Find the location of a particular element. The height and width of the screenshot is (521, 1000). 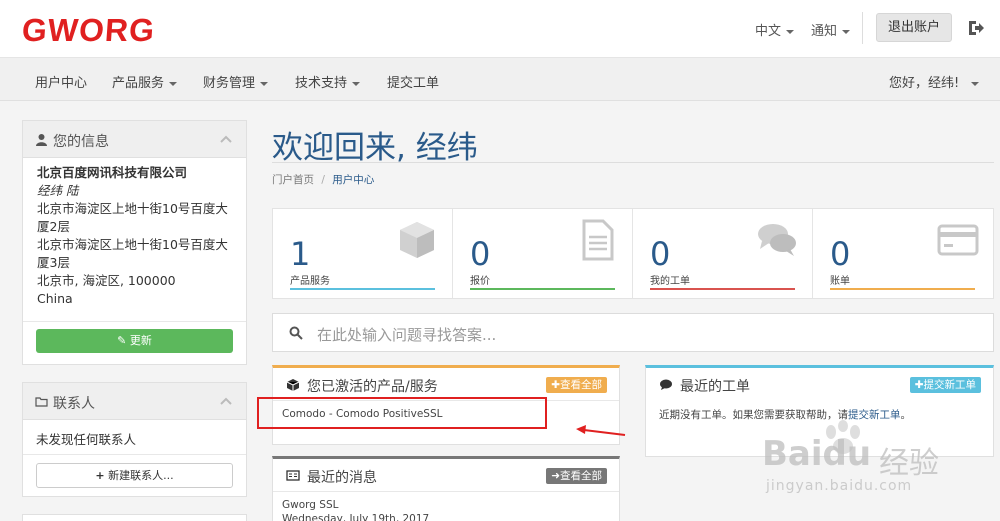

stat-label: 报价 is located at coordinates (480, 281).